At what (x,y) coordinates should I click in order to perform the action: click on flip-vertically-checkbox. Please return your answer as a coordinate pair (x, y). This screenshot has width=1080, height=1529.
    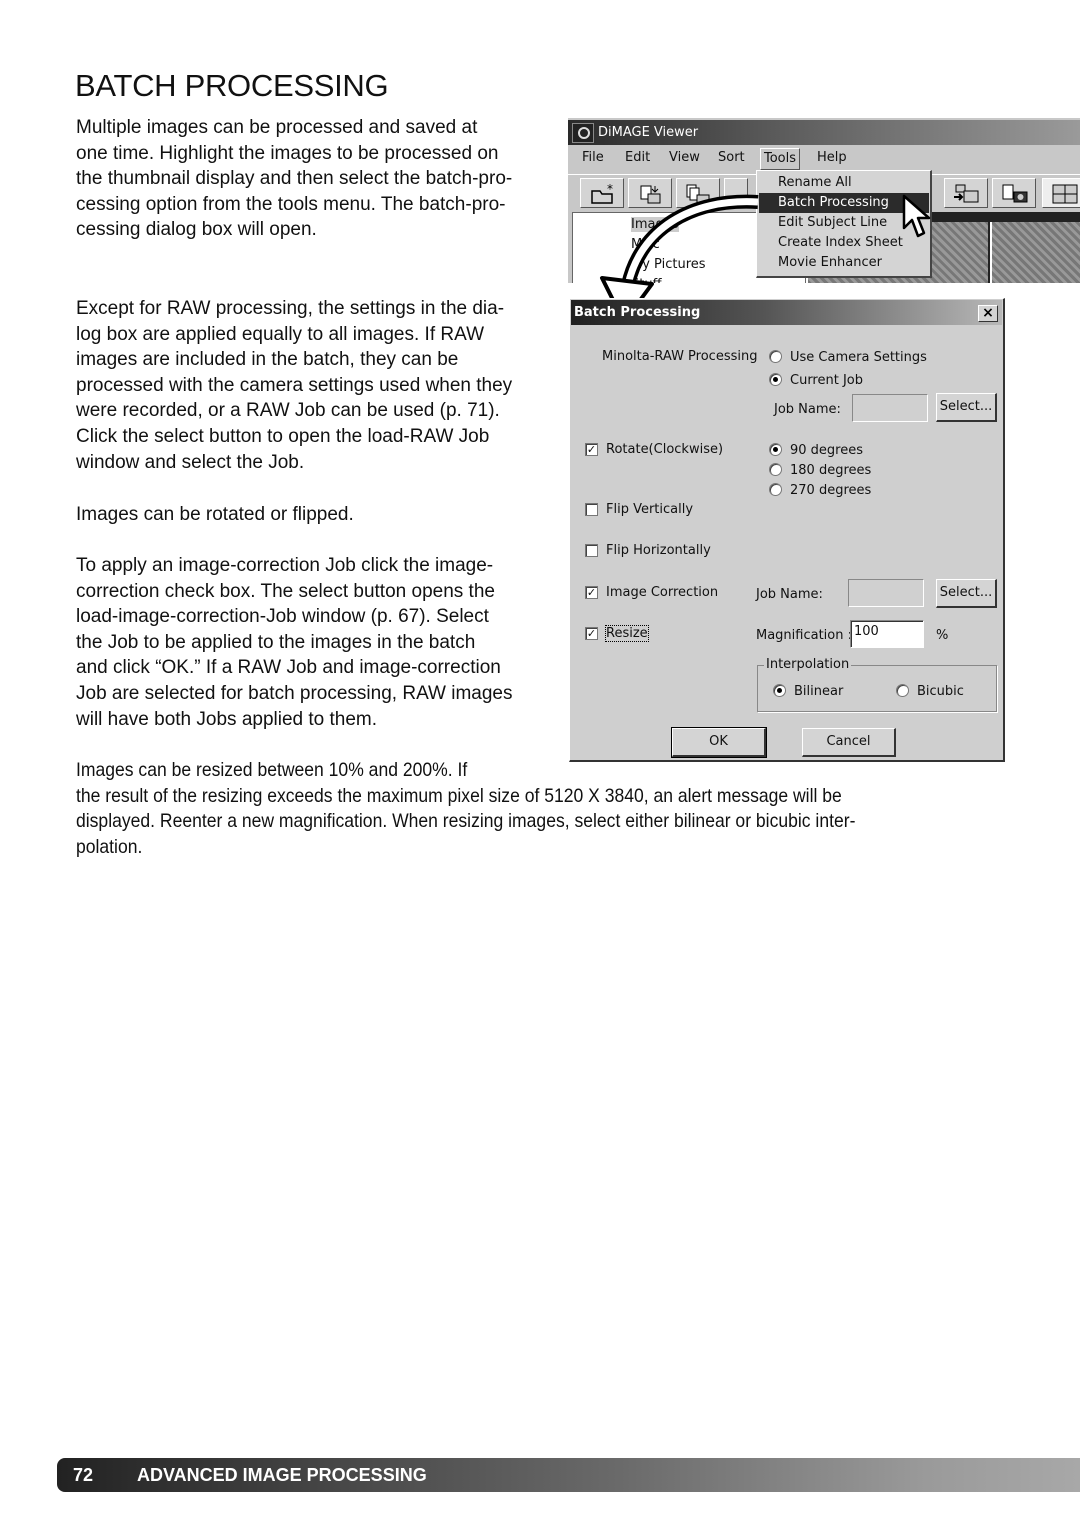
    Looking at the image, I should click on (591, 509).